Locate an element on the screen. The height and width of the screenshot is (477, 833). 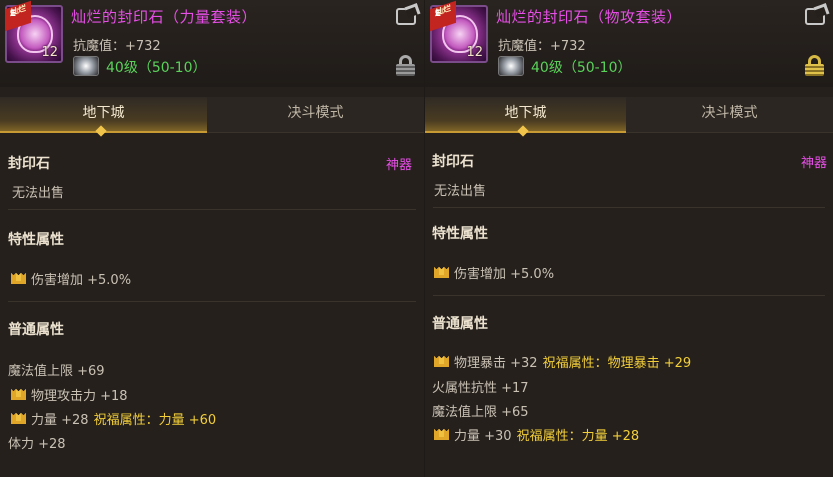
attr-text: 力量 +30 is located at coordinates (483, 436).